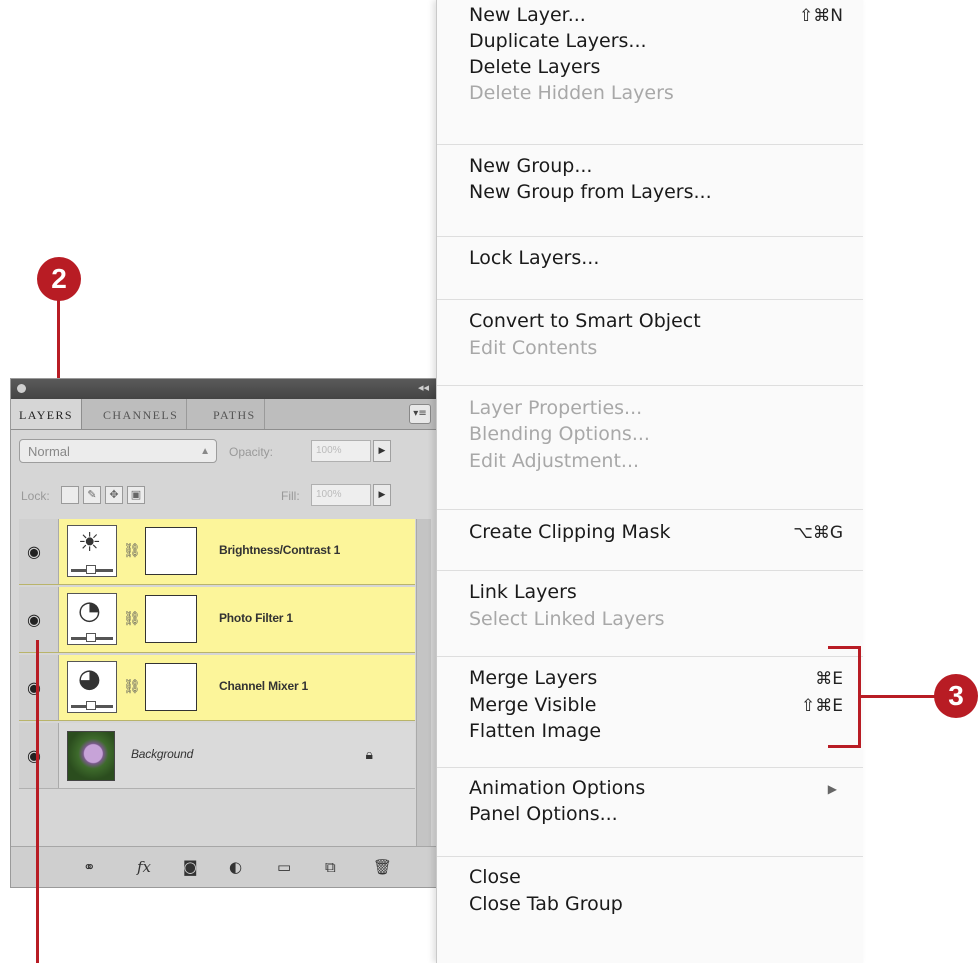 Image resolution: width=979 pixels, height=963 pixels. Describe the element at coordinates (534, 67) in the screenshot. I see `menu-item-delete-layers: Delete Layers` at that location.